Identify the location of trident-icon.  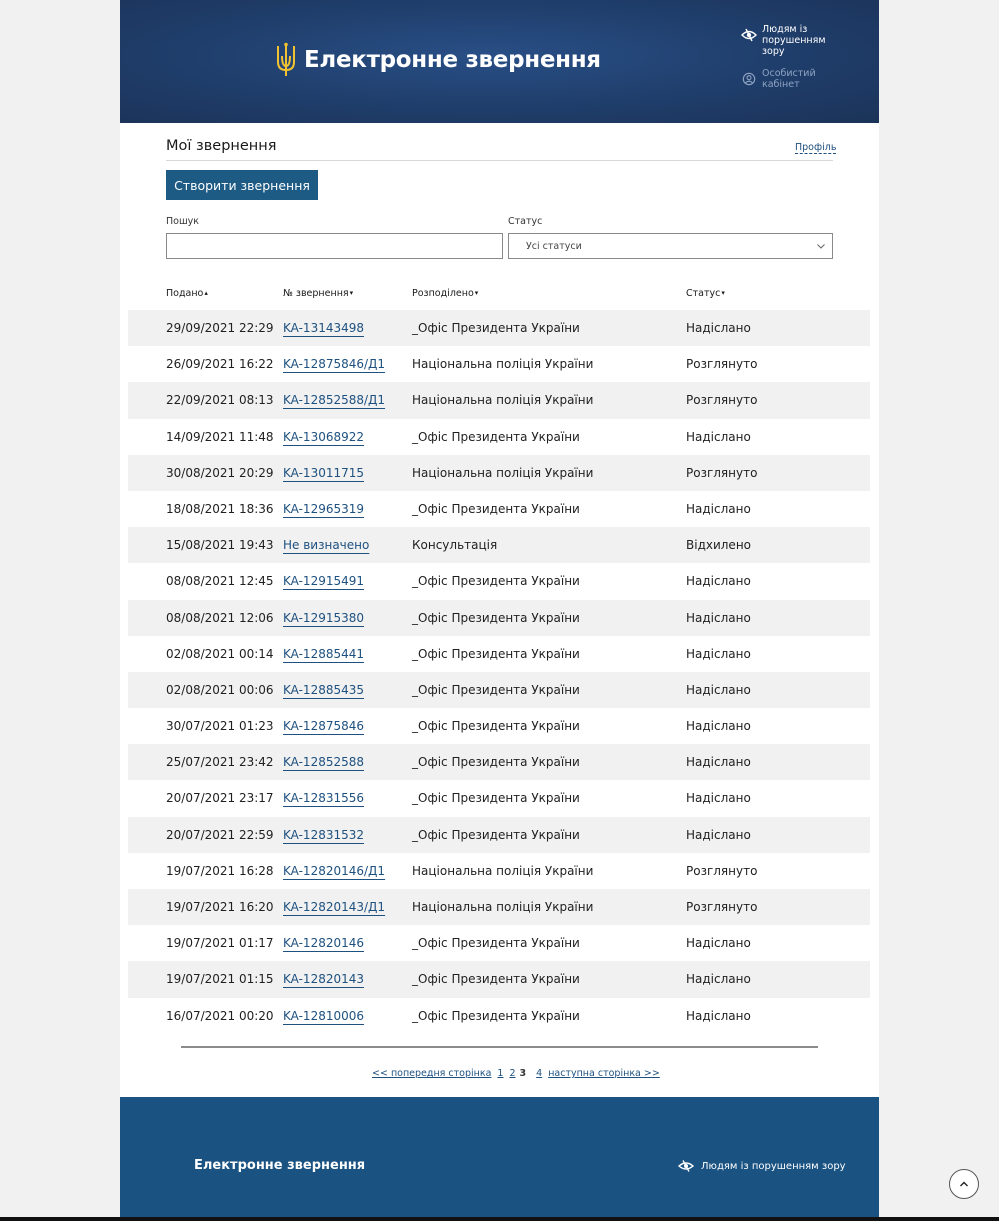
(286, 59).